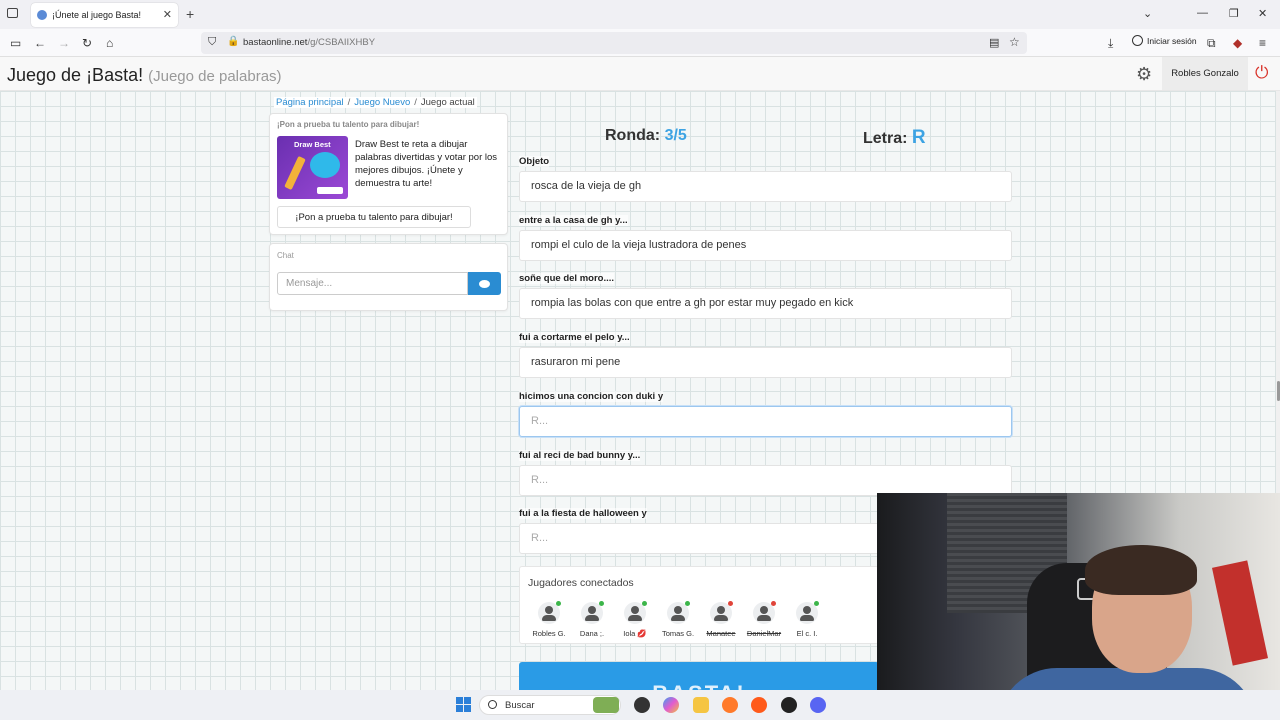 The width and height of the screenshot is (1280, 720). Describe the element at coordinates (374, 217) in the screenshot. I see `promo-button: ¡Pon a prueba tu talento para dibujar!` at that location.